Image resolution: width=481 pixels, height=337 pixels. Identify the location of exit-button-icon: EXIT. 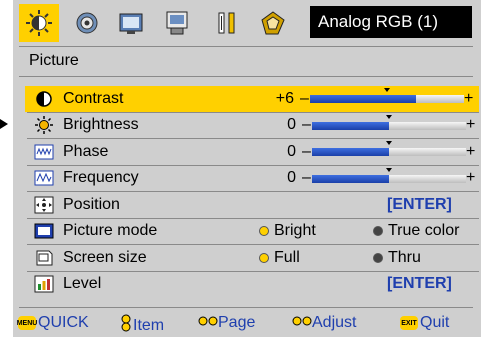
(409, 323).